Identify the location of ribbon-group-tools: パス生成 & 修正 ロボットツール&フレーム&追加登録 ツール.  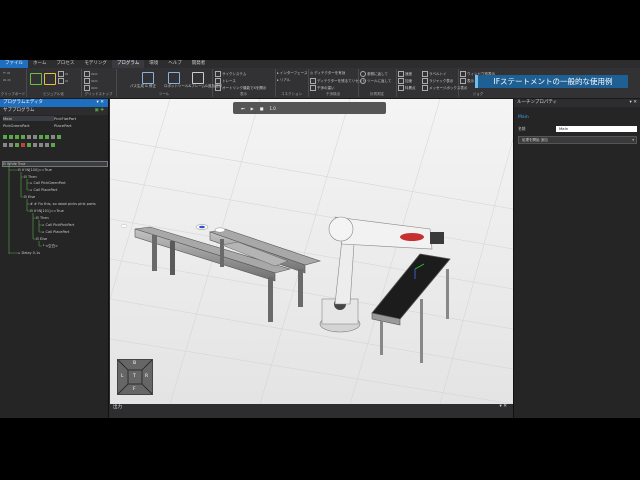
(169, 83).